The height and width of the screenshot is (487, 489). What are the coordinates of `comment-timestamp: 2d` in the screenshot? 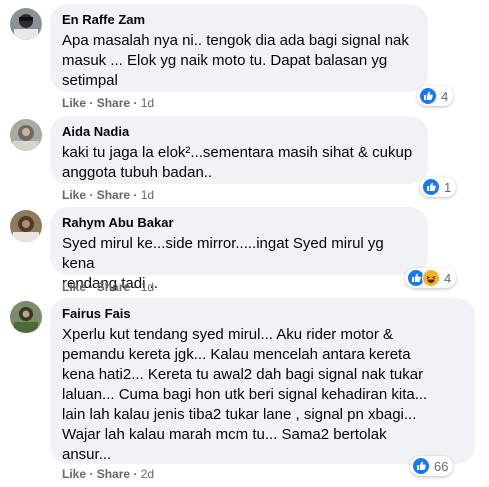 It's located at (147, 474).